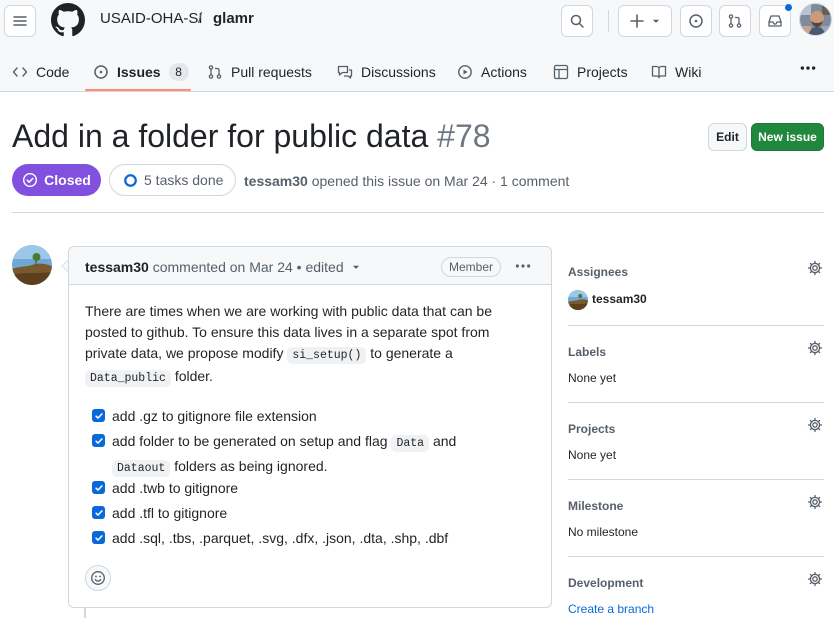  Describe the element at coordinates (311, 377) in the screenshot. I see `comment-body-line: Data_public folder.` at that location.